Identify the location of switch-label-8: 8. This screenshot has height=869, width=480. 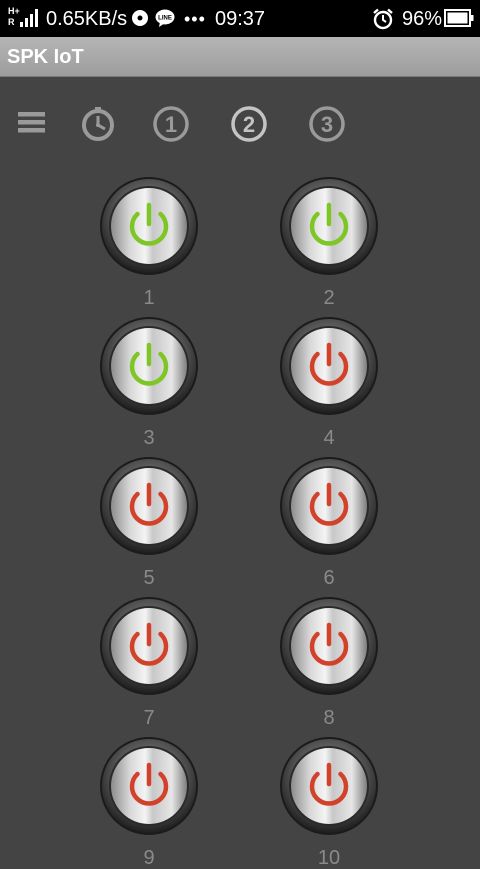
(329, 718).